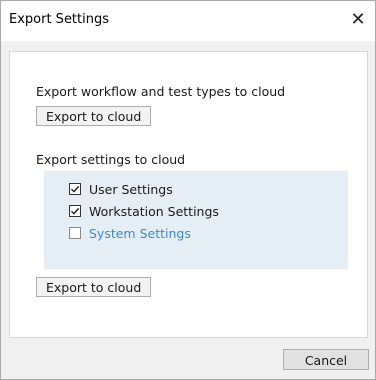 The image size is (376, 380). I want to click on title-bar: Export Settings ✕, so click(188, 21).